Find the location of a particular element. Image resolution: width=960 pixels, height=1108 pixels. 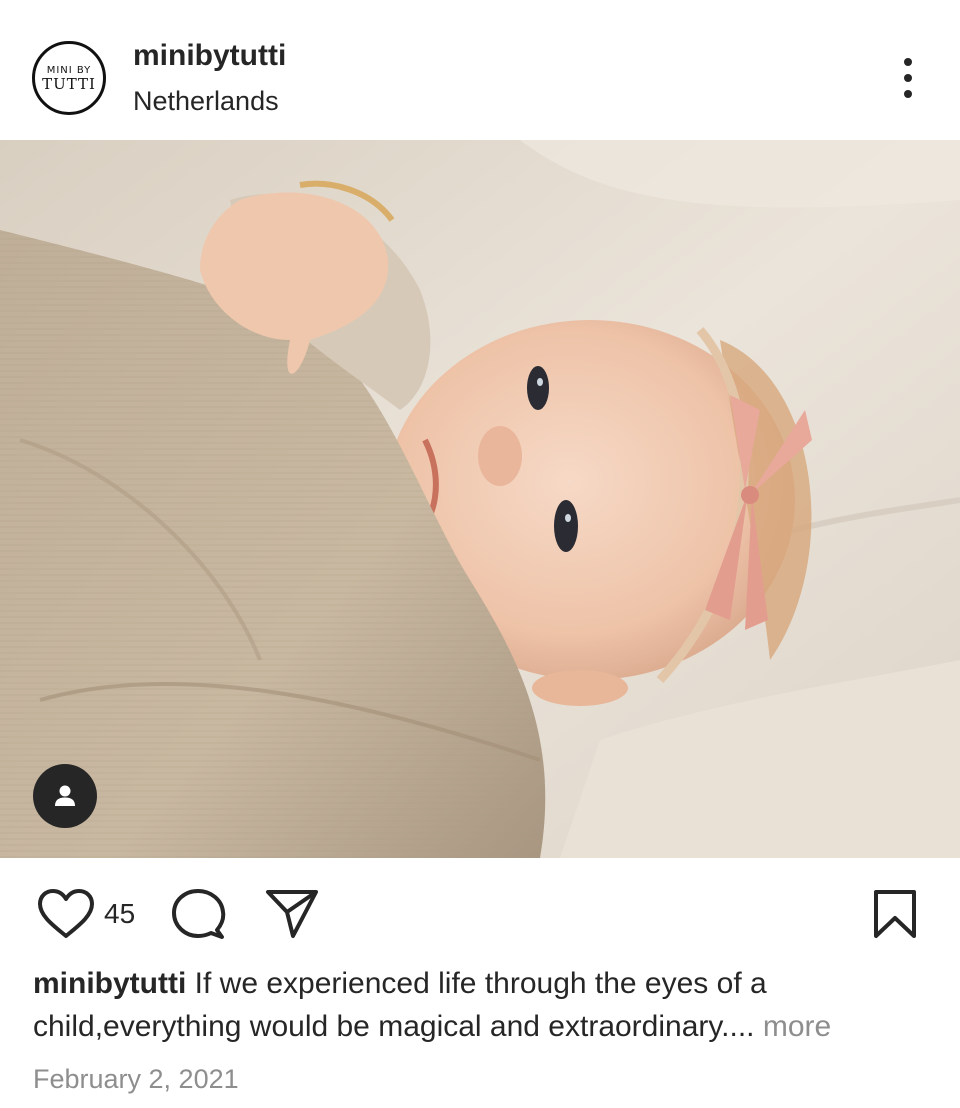

more-options-icon is located at coordinates (908, 62).